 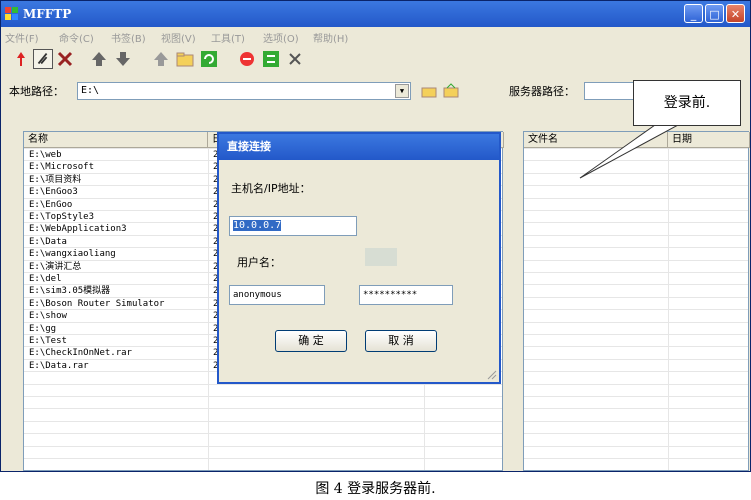 I want to click on title-bar: MFFTP _ □ ✕, so click(x=375, y=14).